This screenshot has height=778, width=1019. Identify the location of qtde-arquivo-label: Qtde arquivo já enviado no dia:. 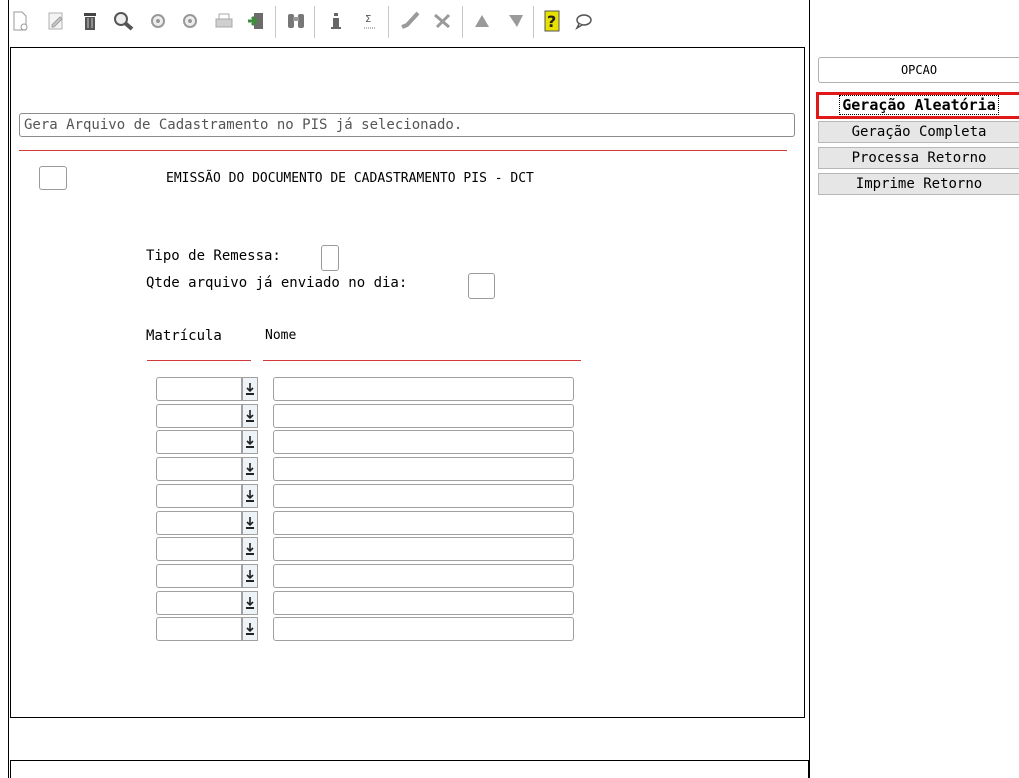
(277, 283).